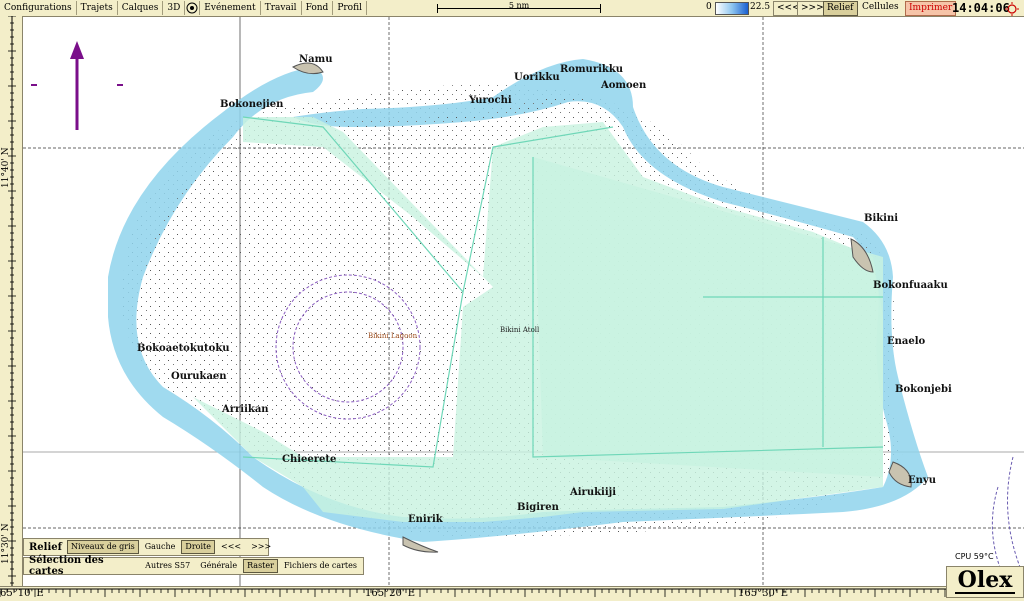  What do you see at coordinates (624, 85) in the screenshot?
I see `place-aomoen: Aomoen` at bounding box center [624, 85].